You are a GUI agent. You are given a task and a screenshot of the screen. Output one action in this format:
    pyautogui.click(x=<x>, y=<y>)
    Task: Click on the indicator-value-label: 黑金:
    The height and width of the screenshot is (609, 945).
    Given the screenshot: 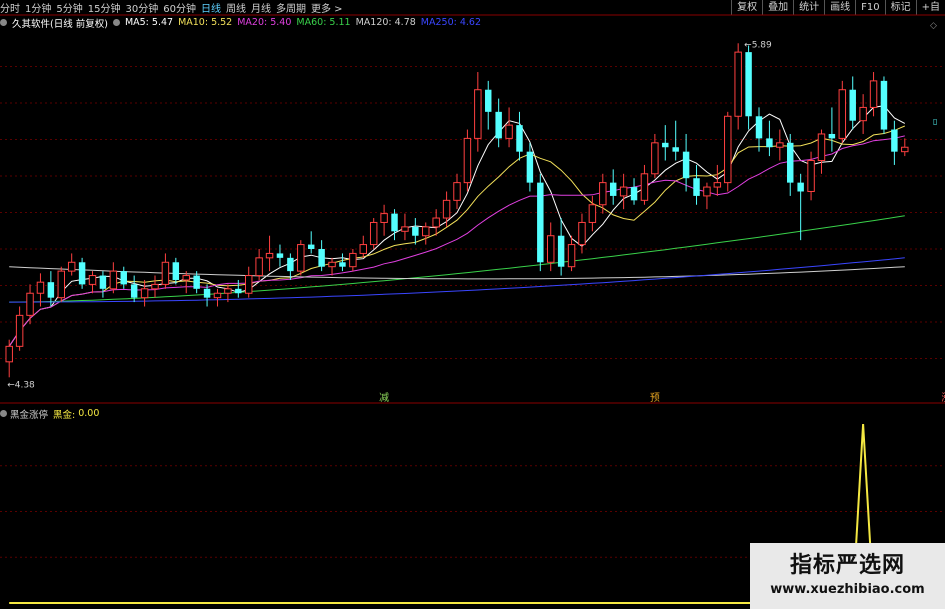 What is the action you would take?
    pyautogui.click(x=64, y=415)
    